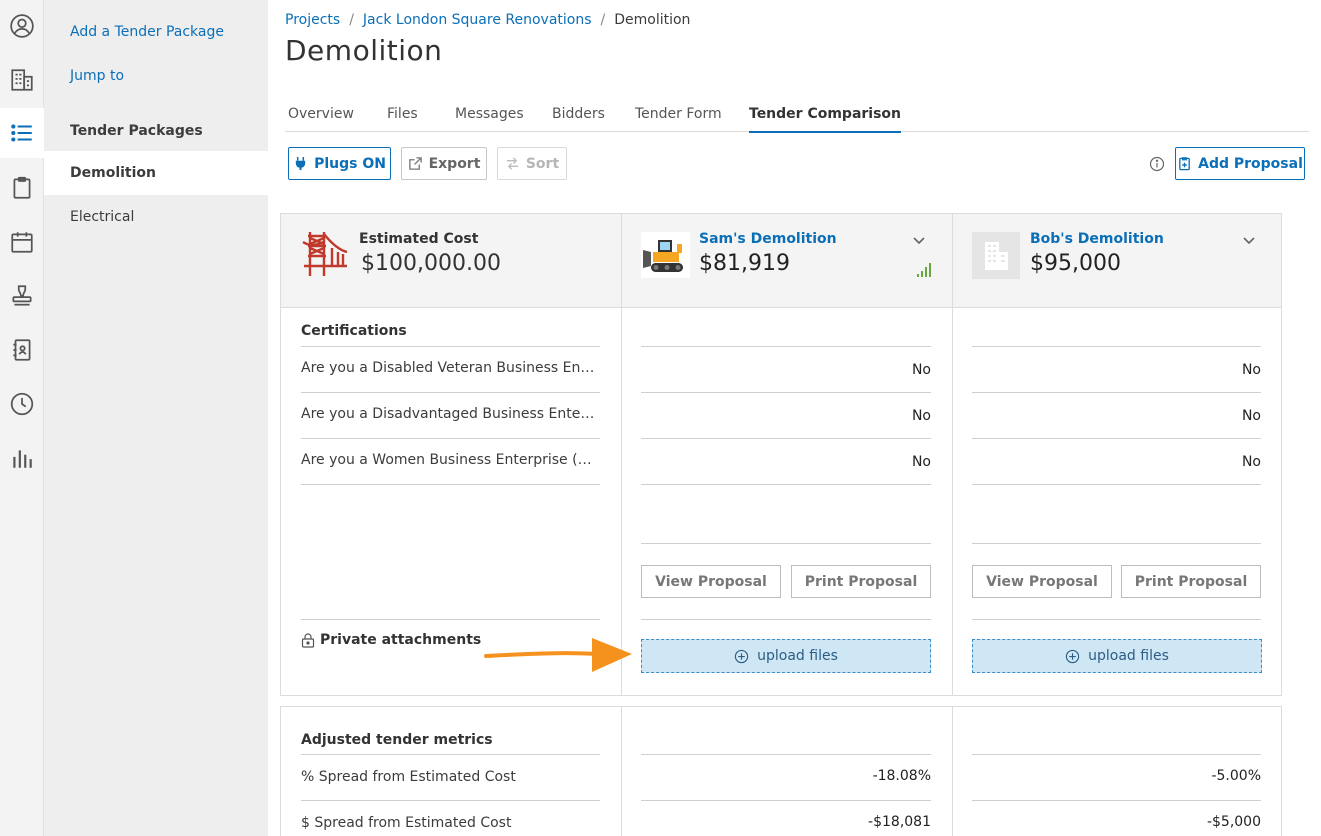  Describe the element at coordinates (354, 331) in the screenshot. I see `certifications-title: Certifications` at that location.